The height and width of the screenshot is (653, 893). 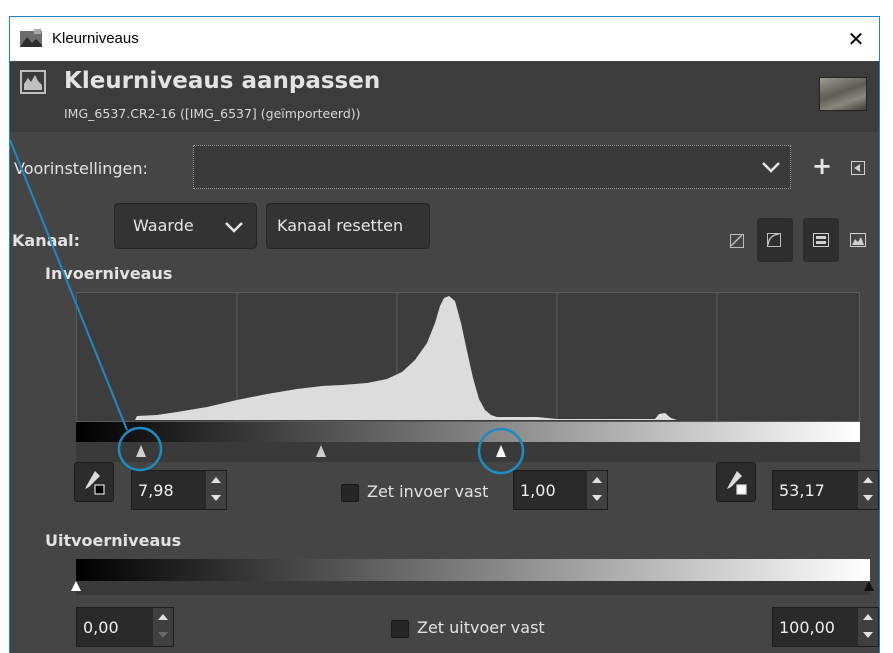 I want to click on eyedropper-white-icon, so click(x=737, y=483).